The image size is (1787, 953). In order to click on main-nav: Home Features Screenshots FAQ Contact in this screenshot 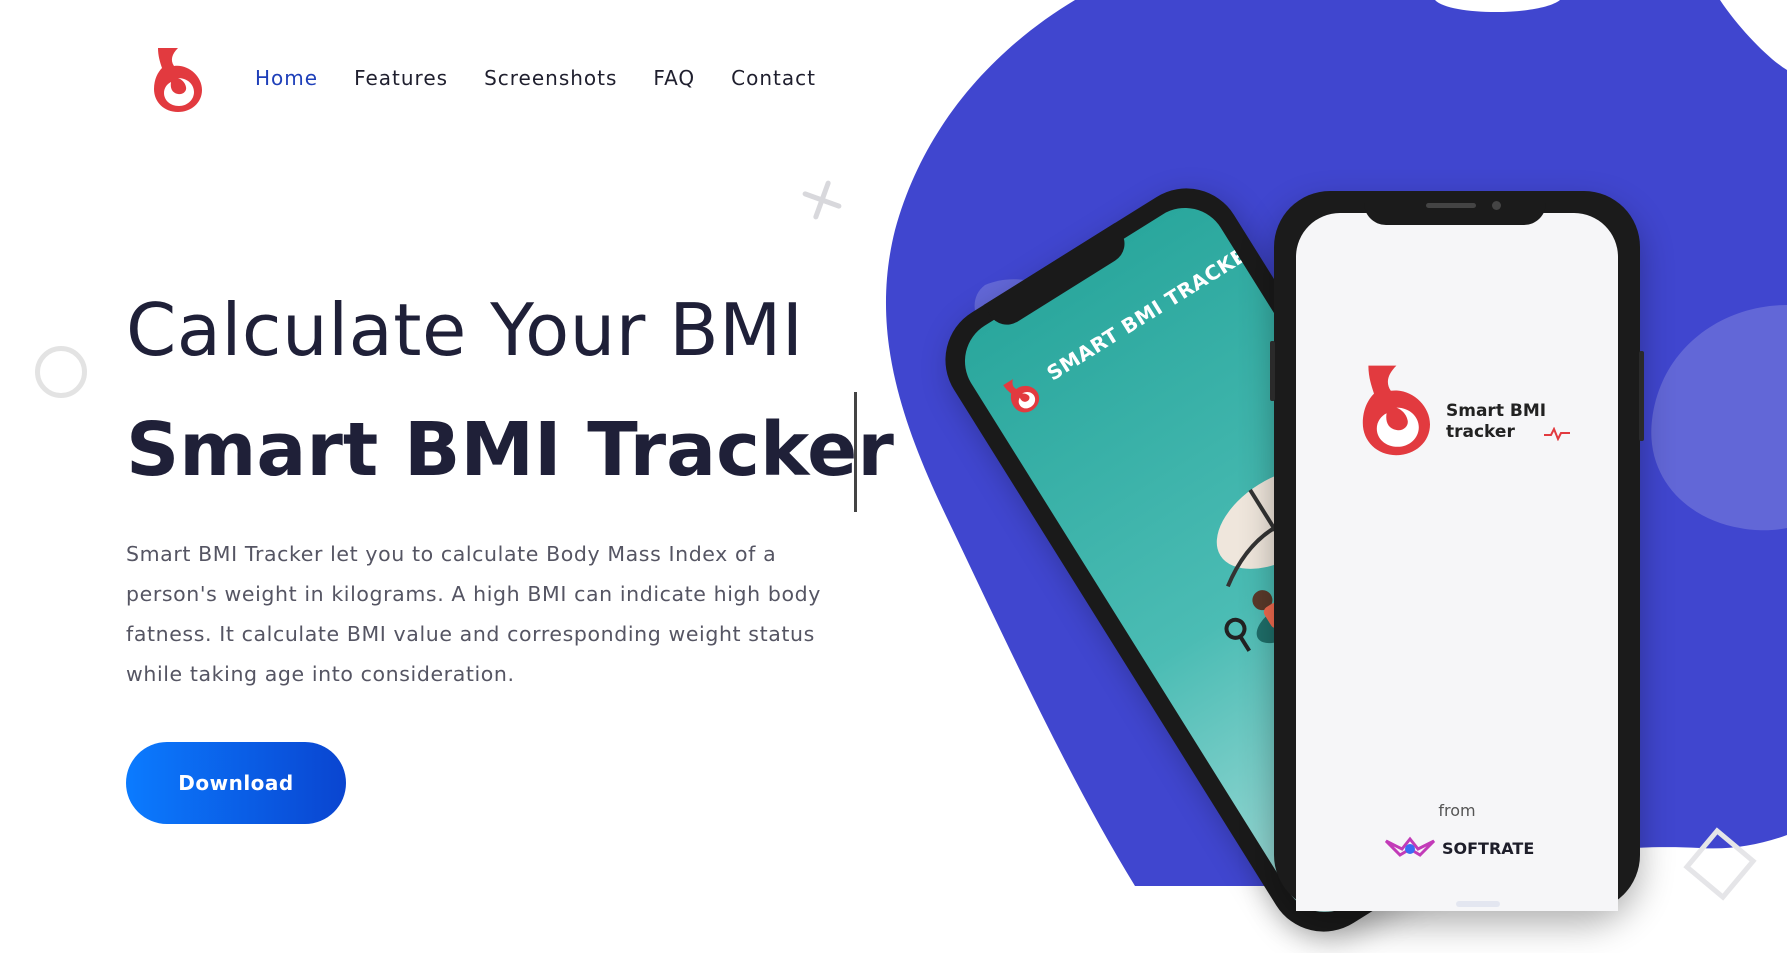, I will do `click(535, 78)`.